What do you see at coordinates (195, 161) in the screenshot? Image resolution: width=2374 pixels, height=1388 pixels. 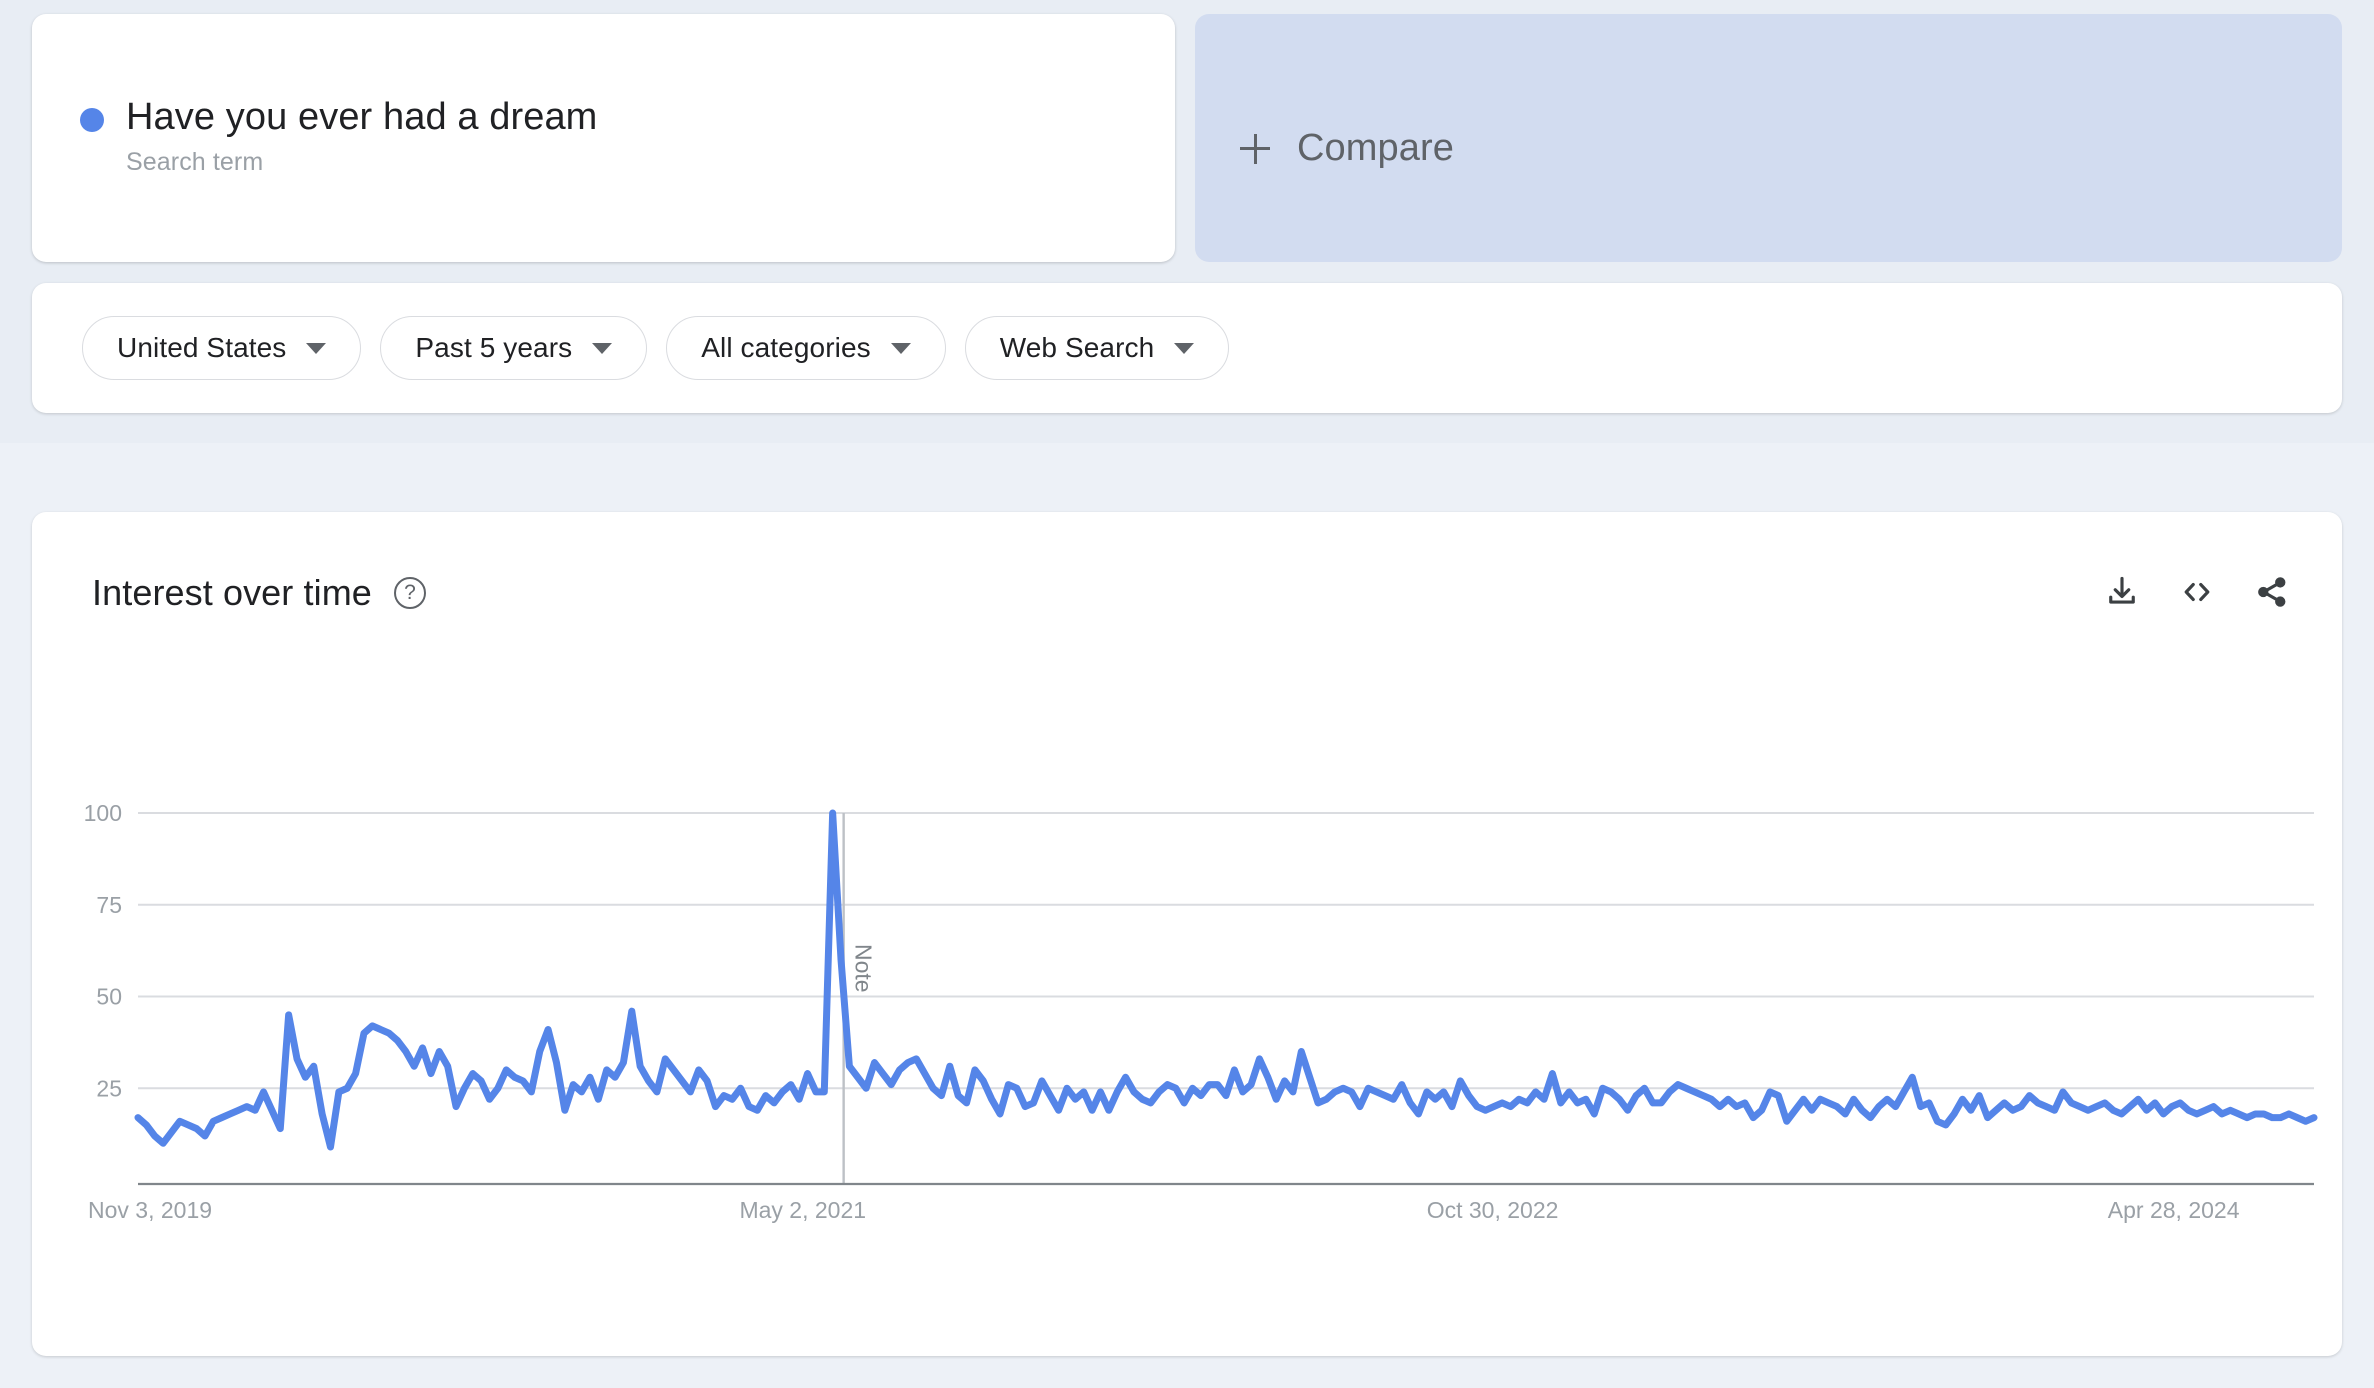 I see `search-term-subtitle: Search term` at bounding box center [195, 161].